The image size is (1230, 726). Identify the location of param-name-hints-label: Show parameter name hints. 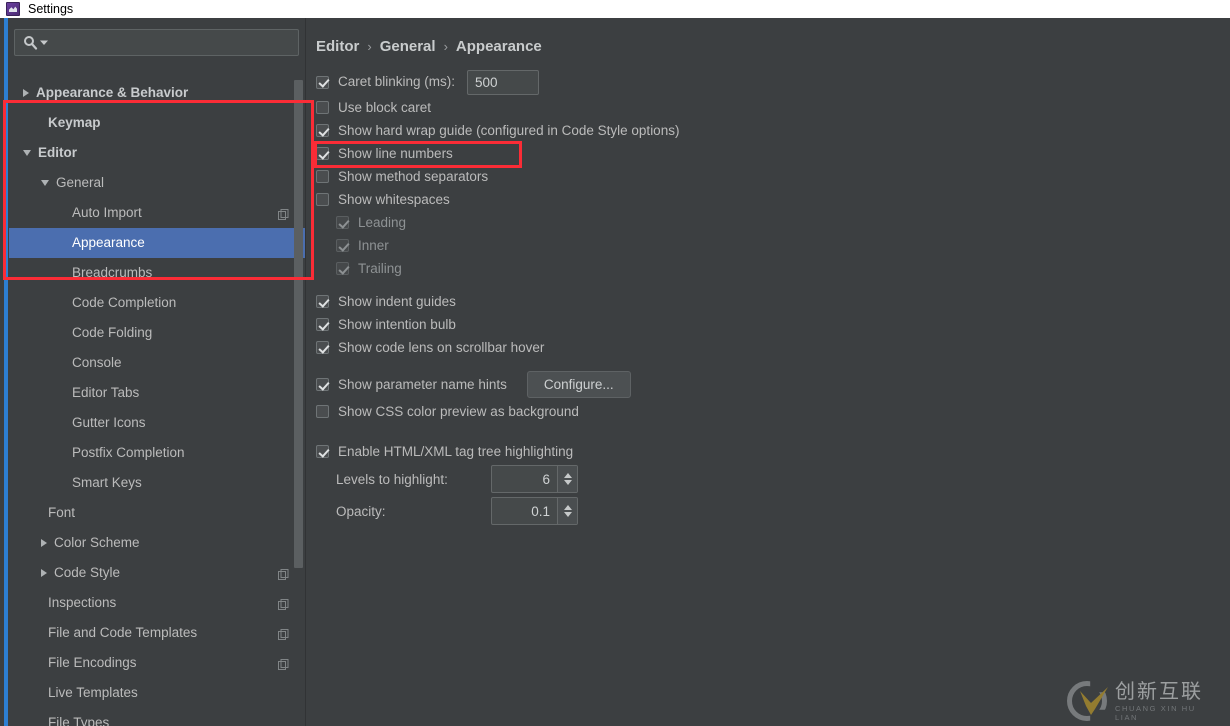
(422, 384).